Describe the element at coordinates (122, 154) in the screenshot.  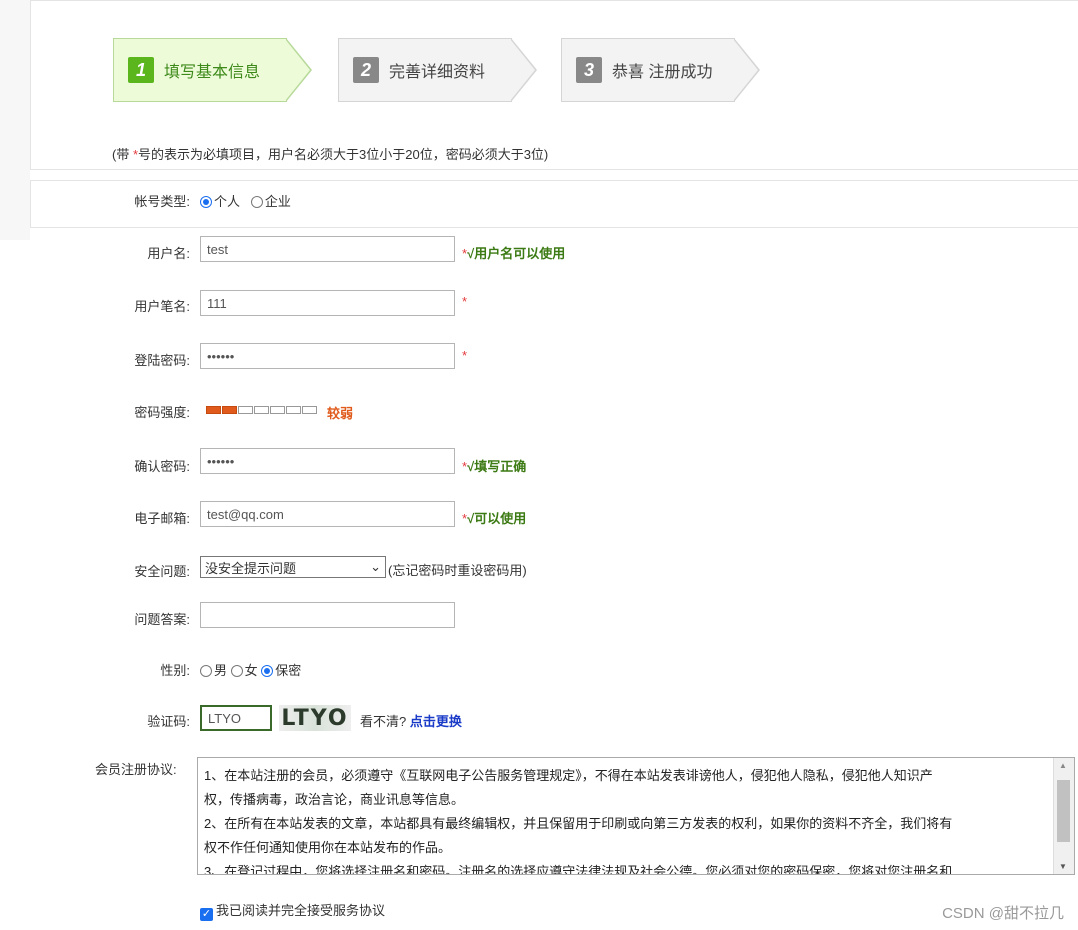
I see `note-prefix: (带` at that location.